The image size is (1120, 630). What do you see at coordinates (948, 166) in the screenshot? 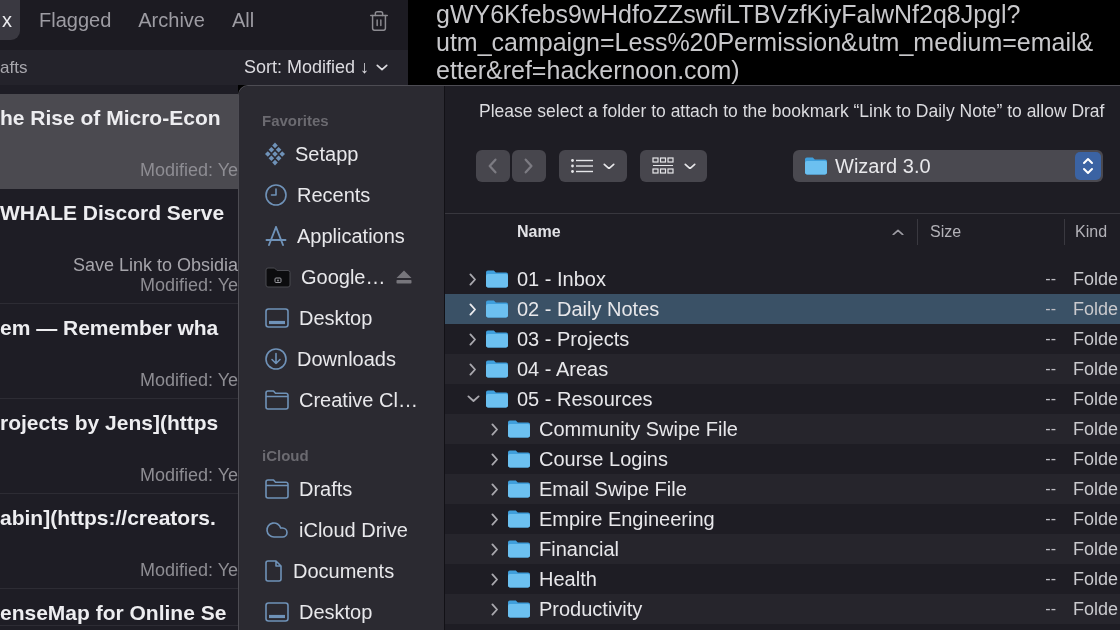
I see `location-popup: Wizard 3.0` at bounding box center [948, 166].